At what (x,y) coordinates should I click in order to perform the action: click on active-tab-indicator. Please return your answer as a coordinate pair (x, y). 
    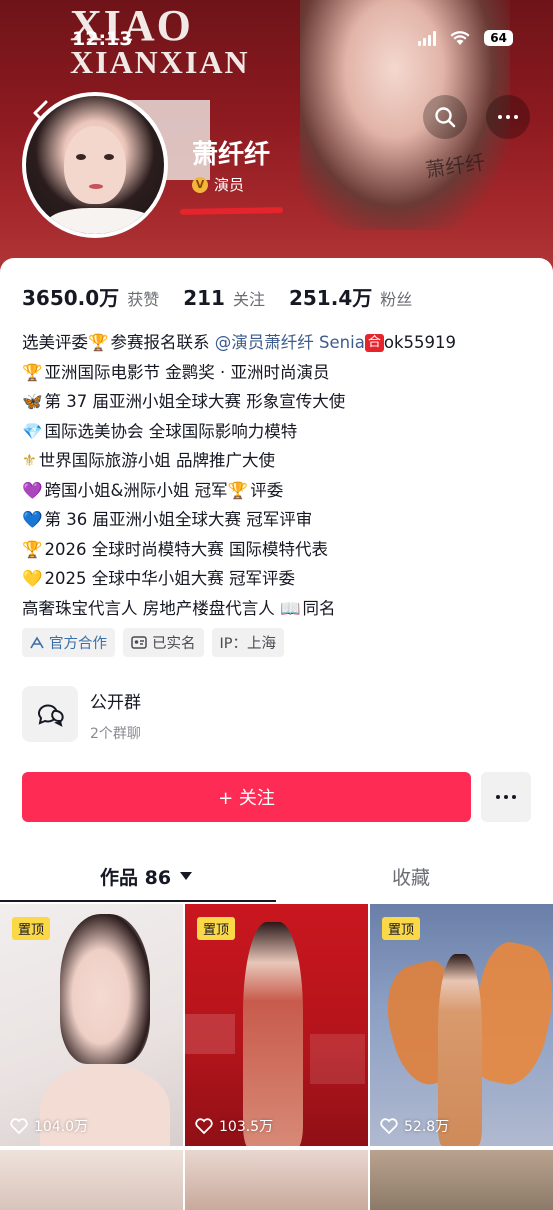
    Looking at the image, I should click on (138, 901).